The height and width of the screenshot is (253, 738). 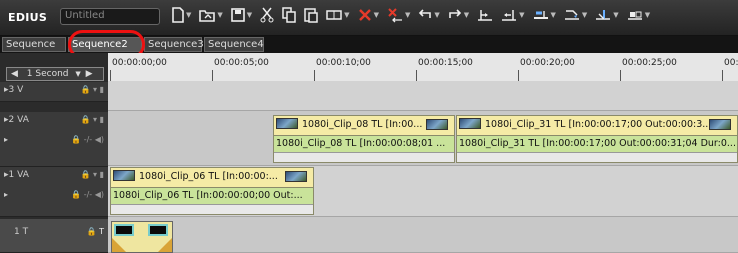 What do you see at coordinates (649, 63) in the screenshot?
I see `ruler-timecode: 00:00:25;00` at bounding box center [649, 63].